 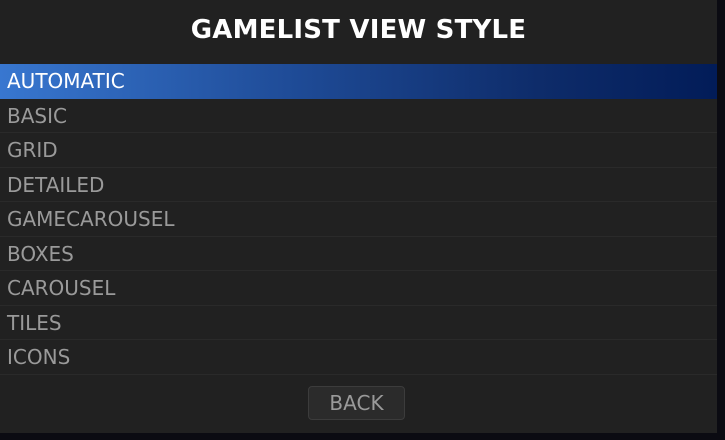 What do you see at coordinates (358, 30) in the screenshot?
I see `menu-title: GAMELIST VIEW STYLE` at bounding box center [358, 30].